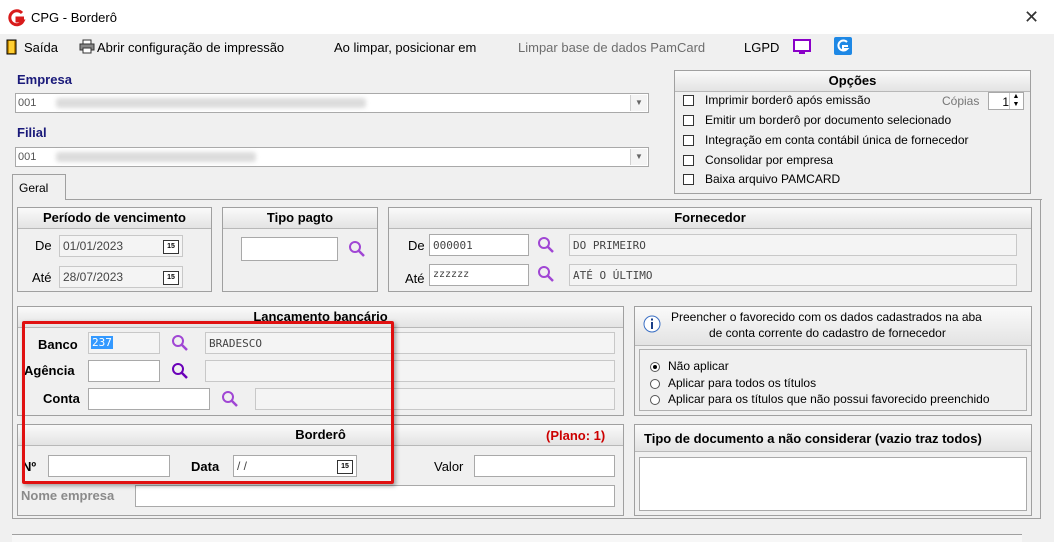 The width and height of the screenshot is (1054, 542). I want to click on opcoes-title: Opções, so click(852, 81).